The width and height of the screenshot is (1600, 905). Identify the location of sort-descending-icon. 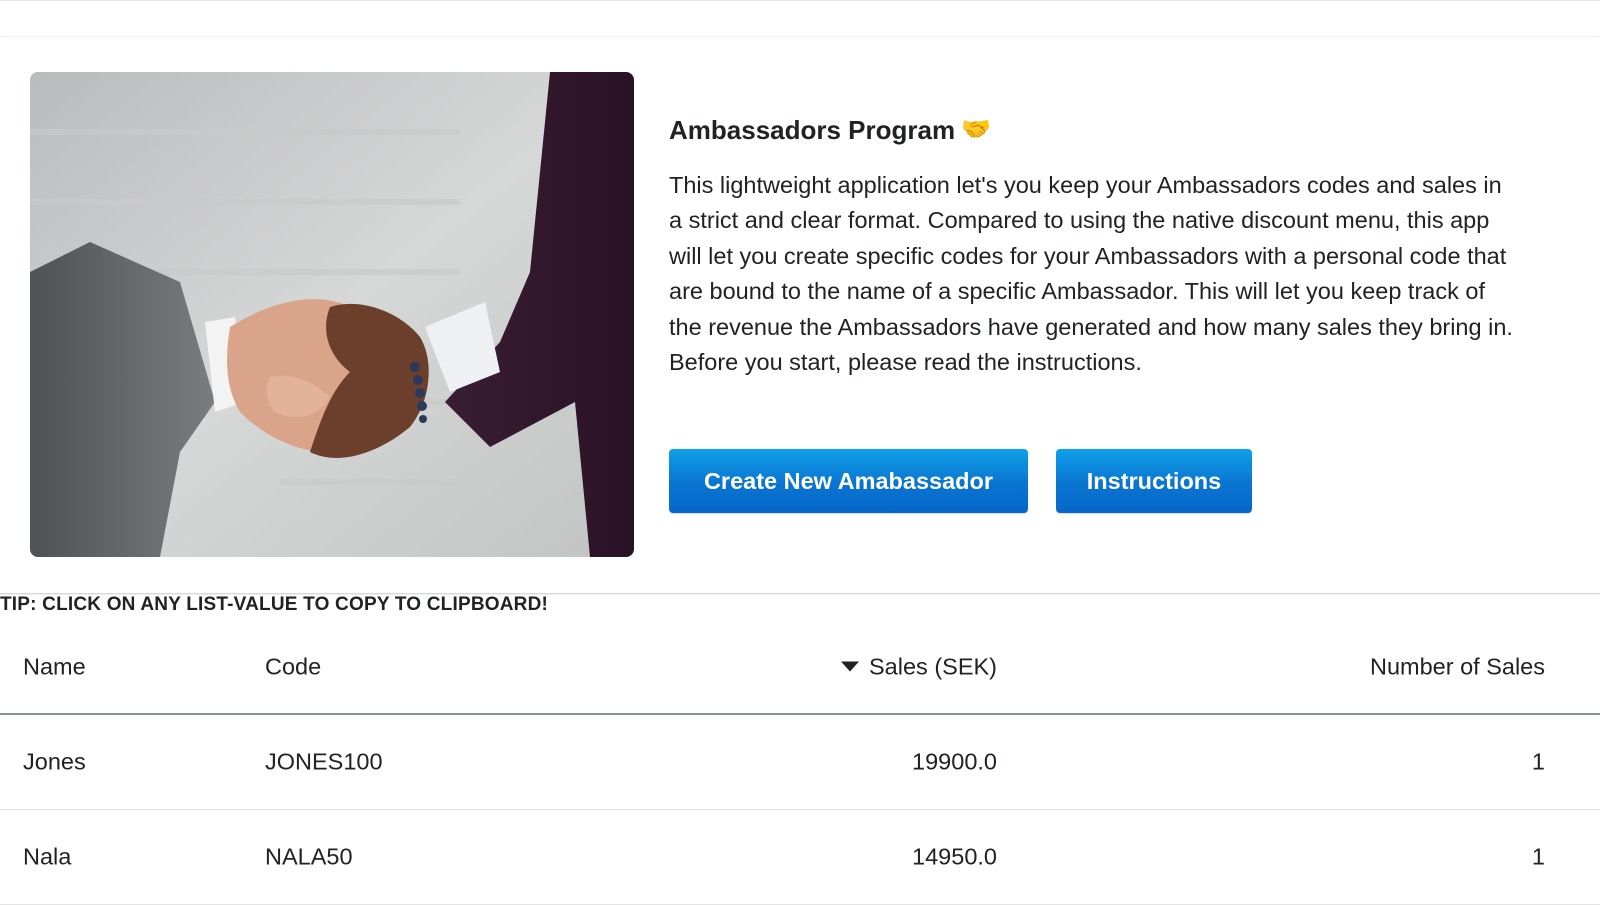
(850, 666).